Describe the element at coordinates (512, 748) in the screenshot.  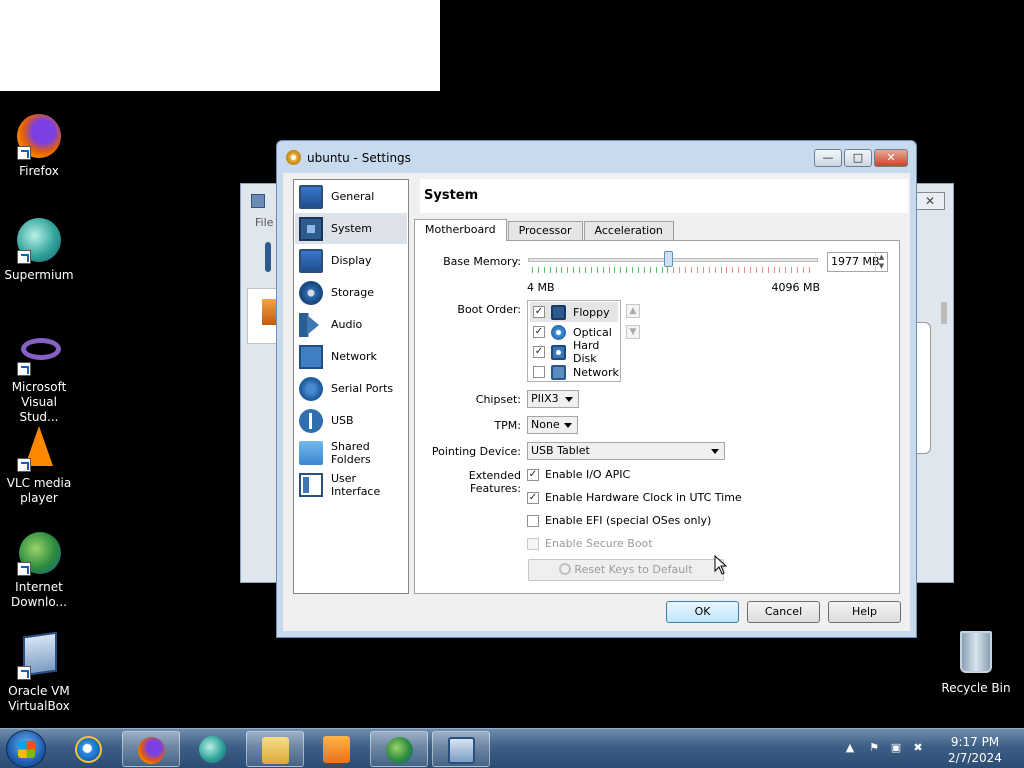
I see `taskbar: ▲ ⚑ ▣ ✖ 9:17 PM 2/7/2024` at that location.